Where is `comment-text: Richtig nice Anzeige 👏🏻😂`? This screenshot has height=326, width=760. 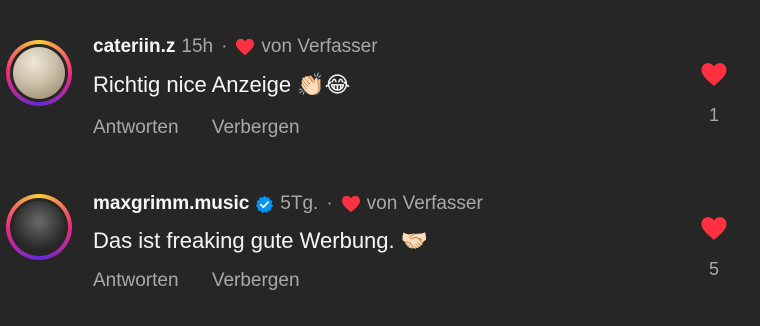
comment-text: Richtig nice Anzeige 👏🏻😂 is located at coordinates (221, 85).